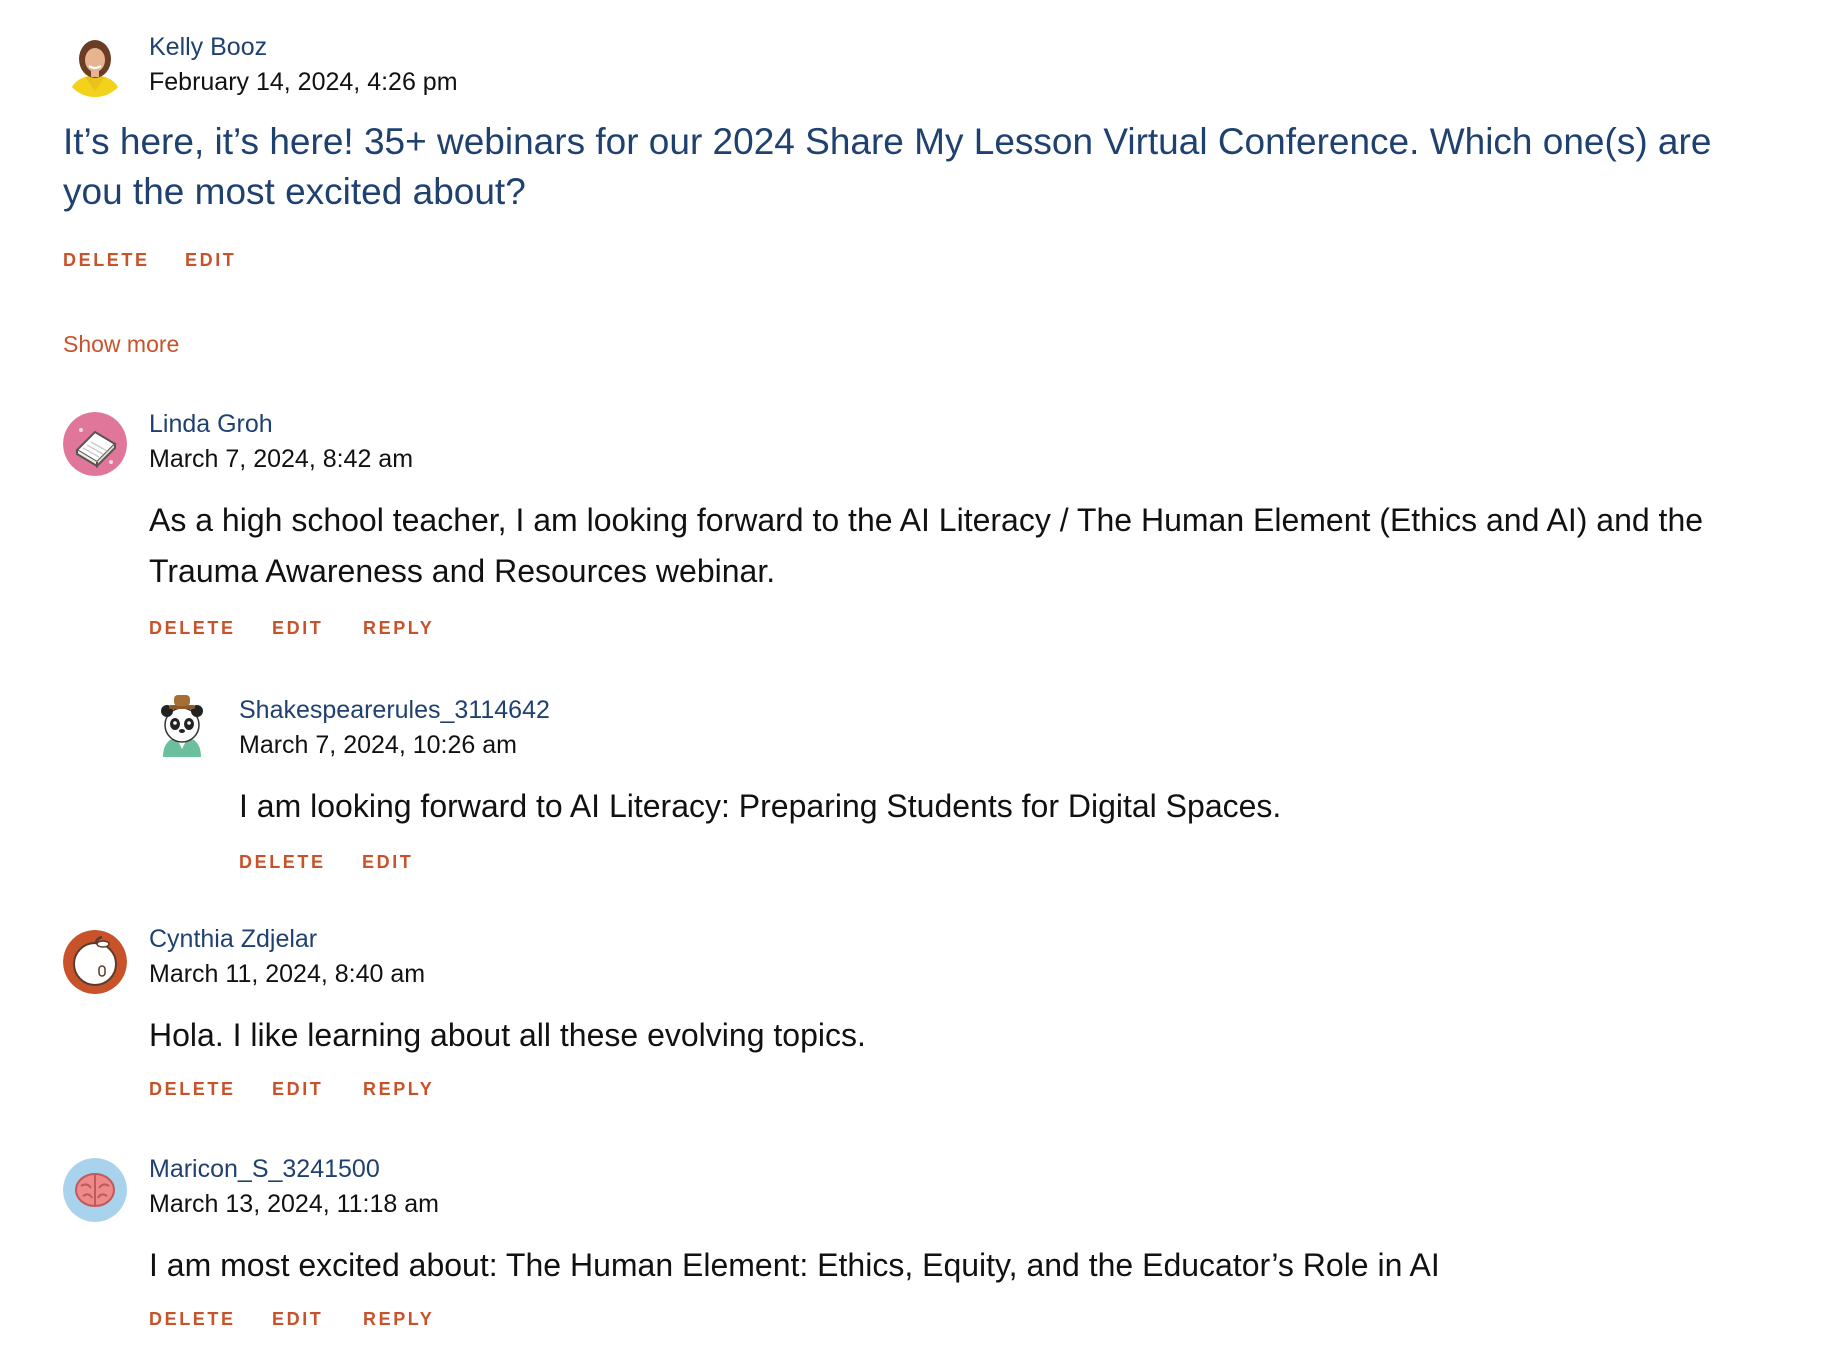 This screenshot has width=1832, height=1360. Describe the element at coordinates (208, 47) in the screenshot. I see `post-author: Kelly Booz` at that location.